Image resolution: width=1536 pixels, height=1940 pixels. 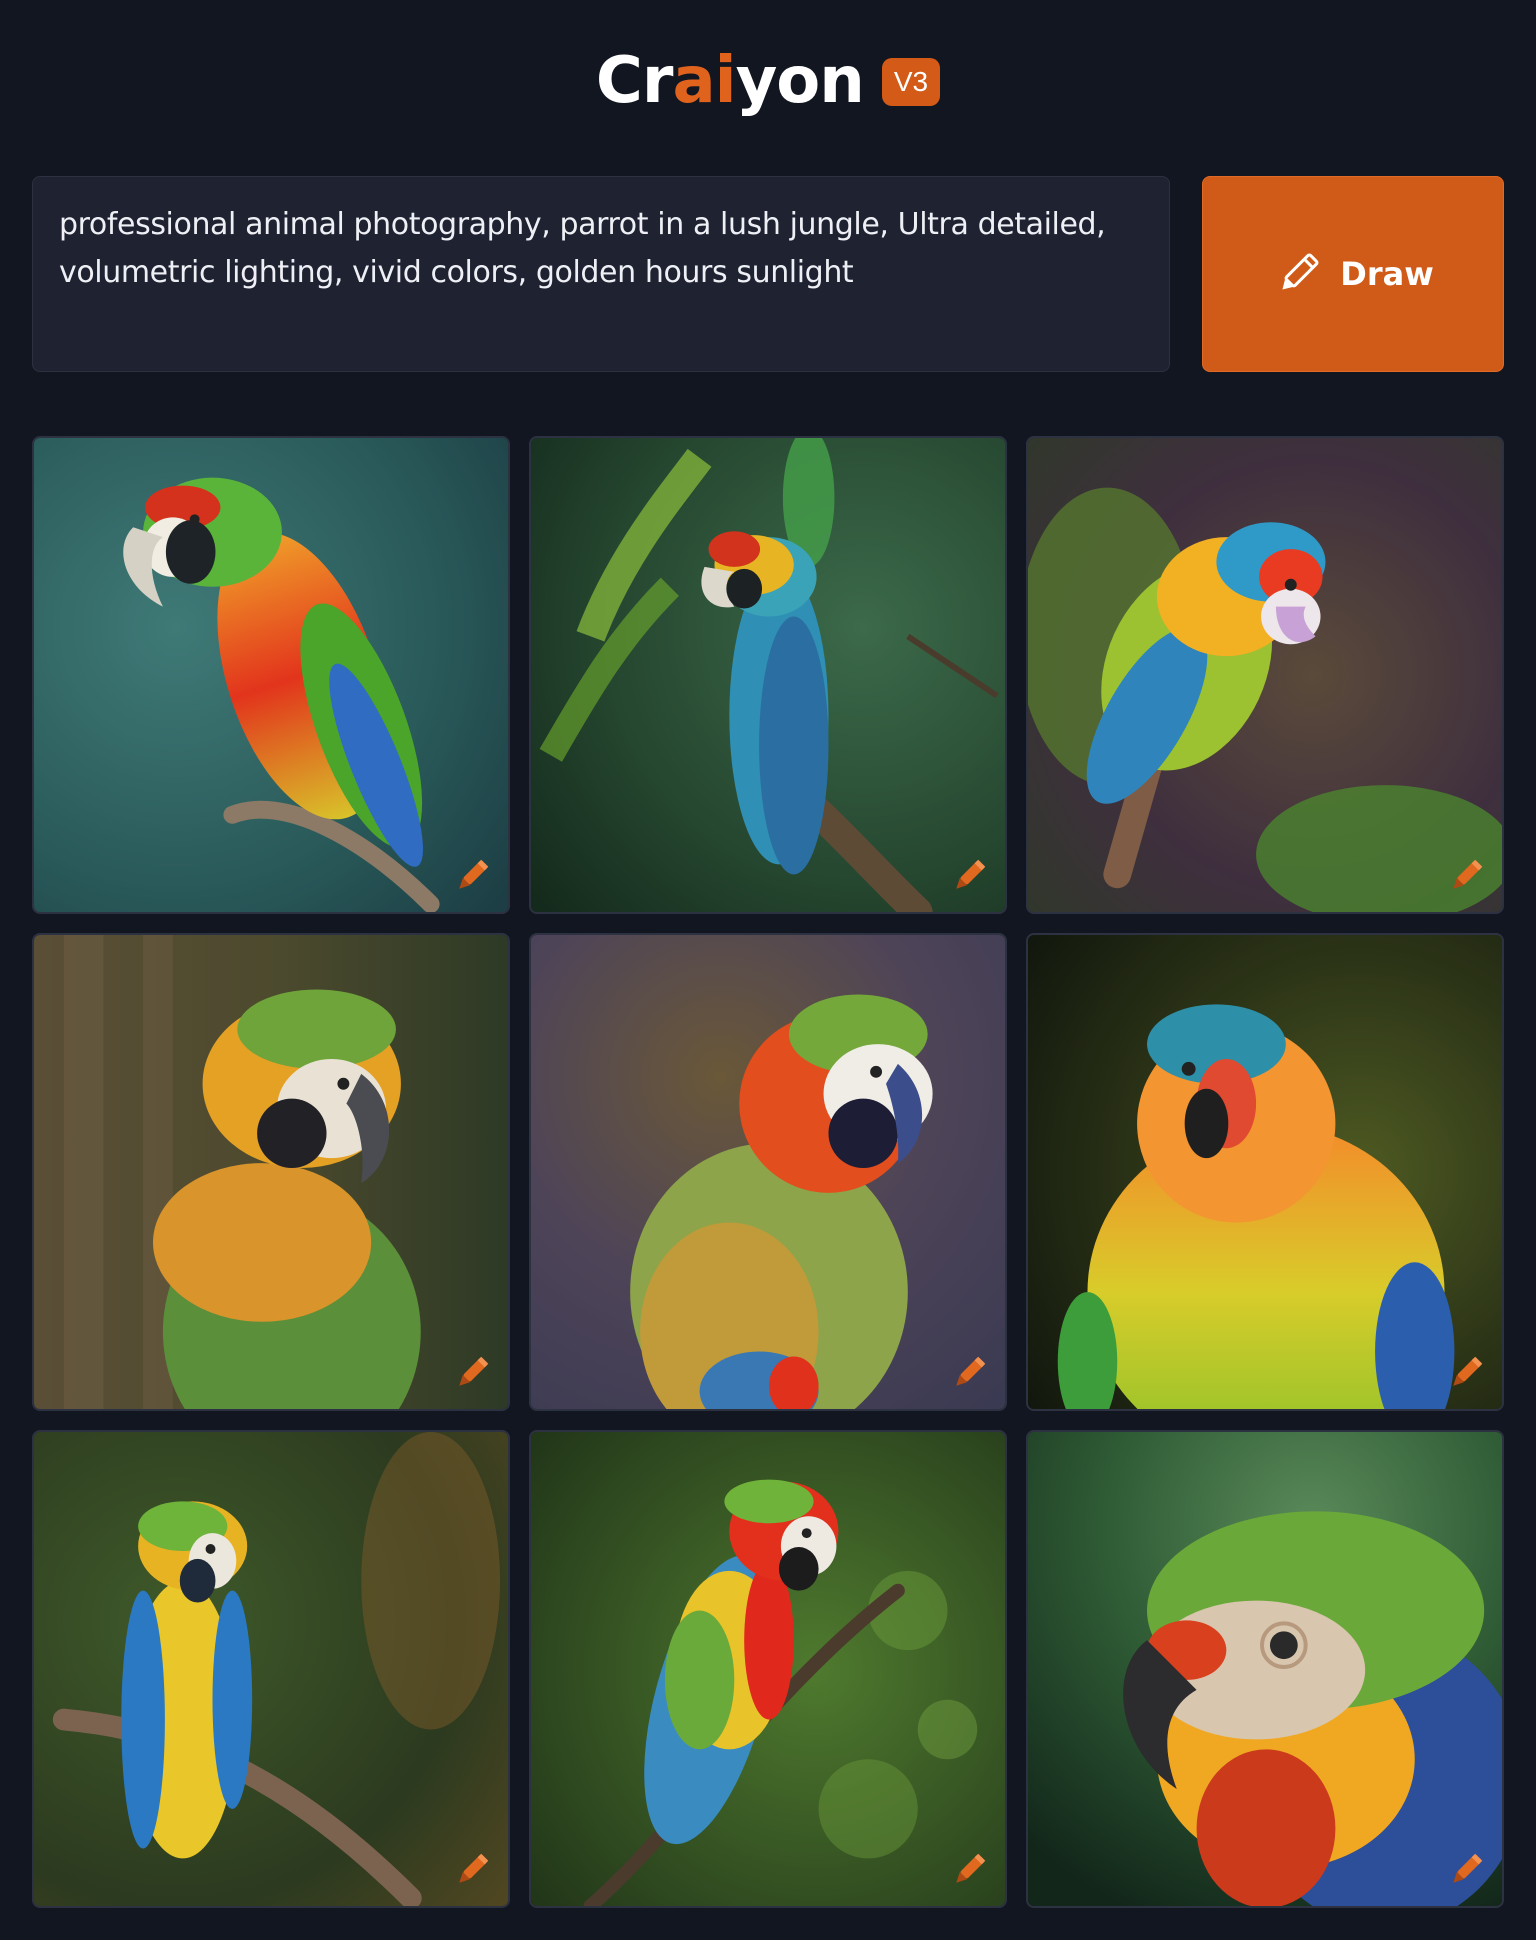 I want to click on logo-part-cr: Cr, so click(x=634, y=81).